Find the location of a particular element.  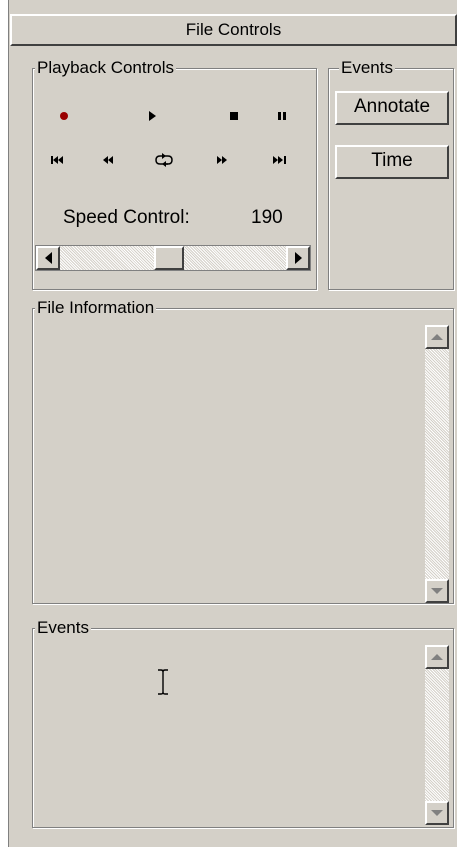

loop-icon is located at coordinates (164, 160).